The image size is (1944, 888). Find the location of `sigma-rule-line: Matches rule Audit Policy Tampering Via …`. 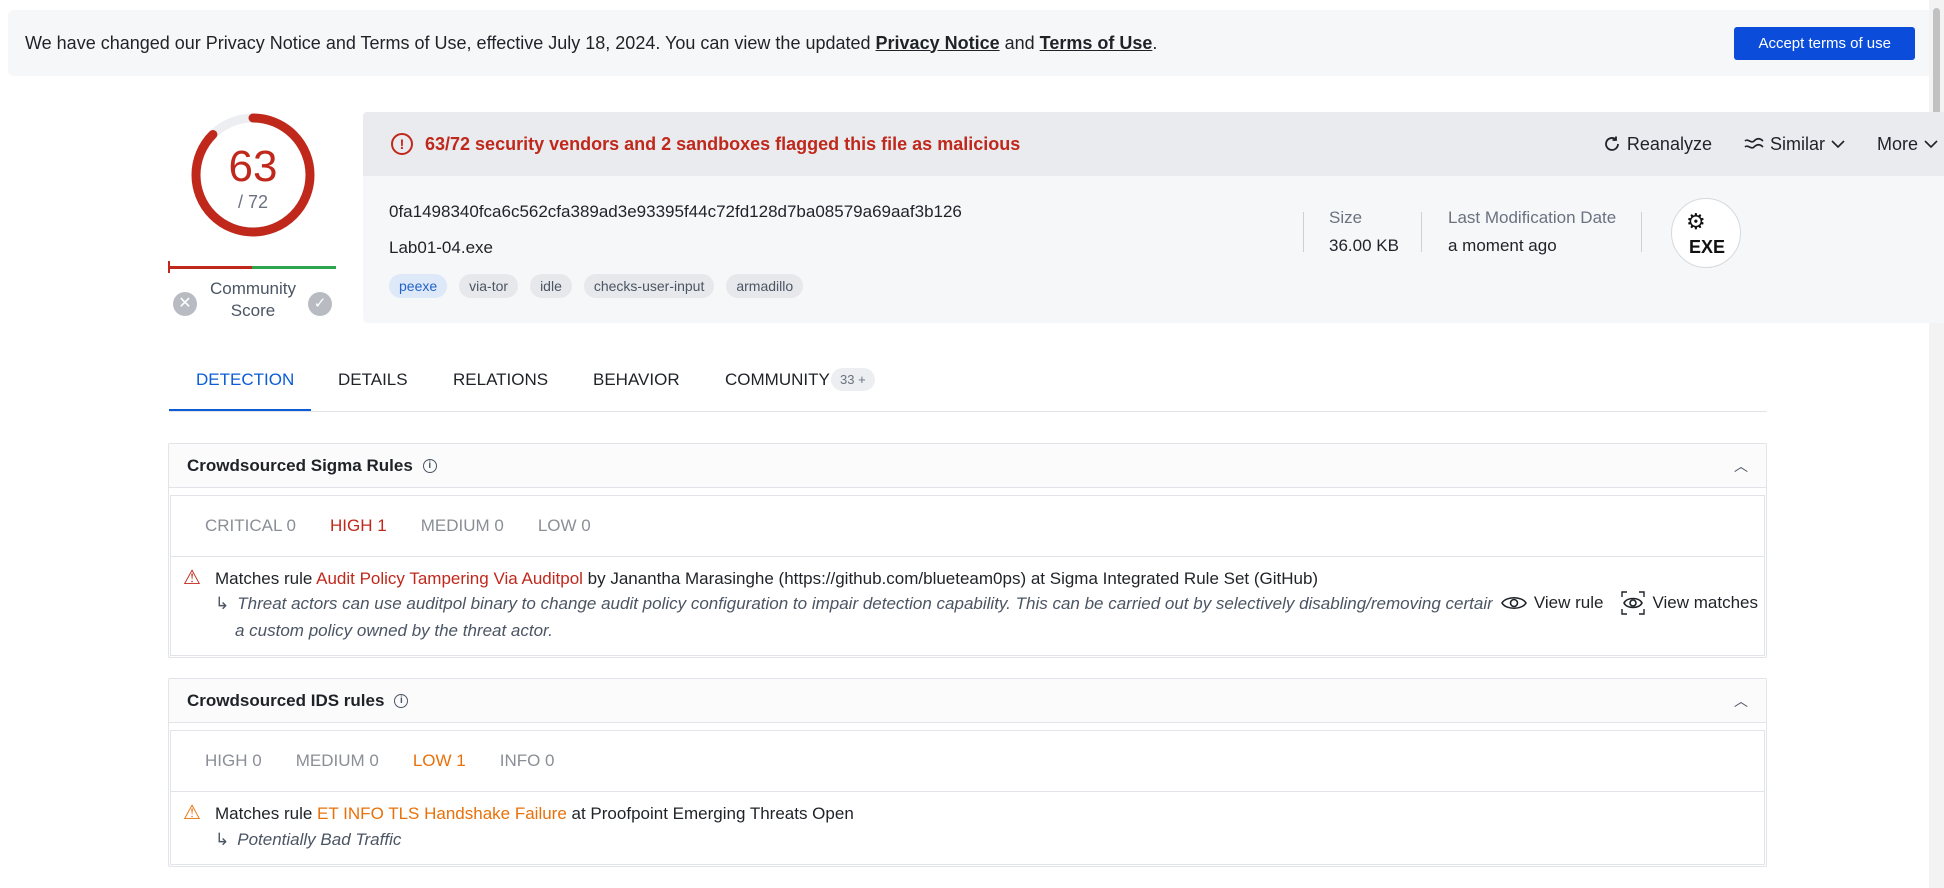

sigma-rule-line: Matches rule Audit Policy Tampering Via … is located at coordinates (766, 579).